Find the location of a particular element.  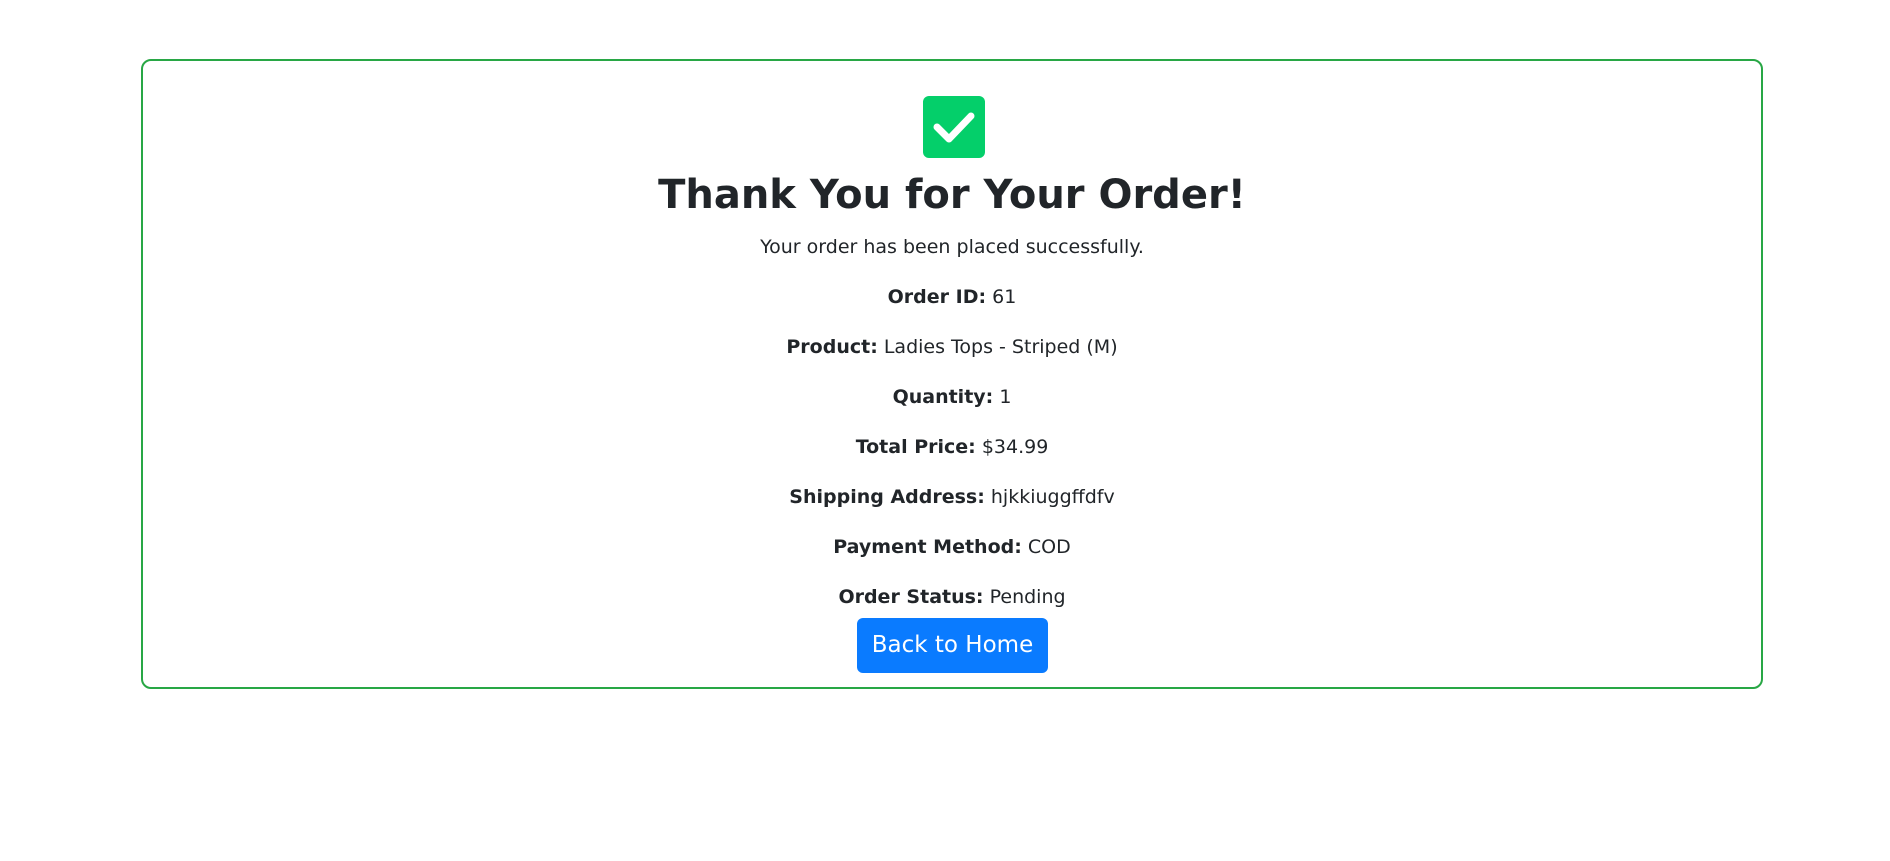

total-price-label: Total Price: is located at coordinates (915, 447).